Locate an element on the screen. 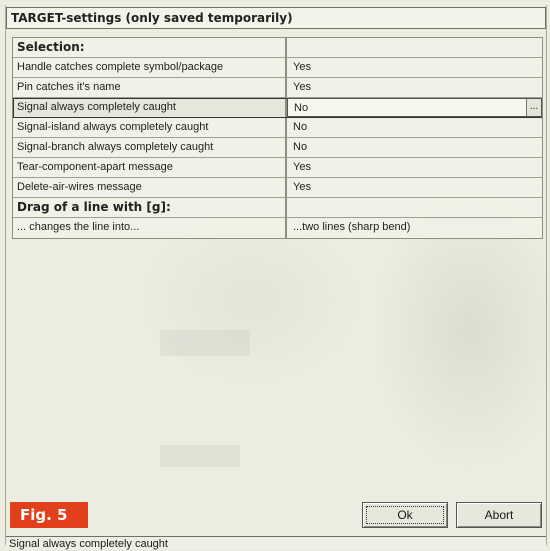 The height and width of the screenshot is (551, 550). setting-label: Handle catches complete symbol/package is located at coordinates (150, 67).